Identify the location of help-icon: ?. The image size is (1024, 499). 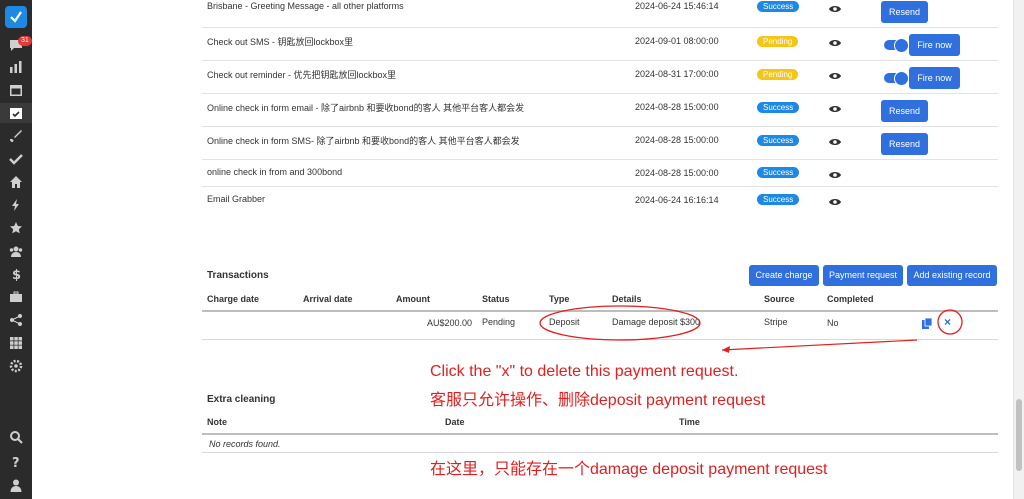
(16, 463).